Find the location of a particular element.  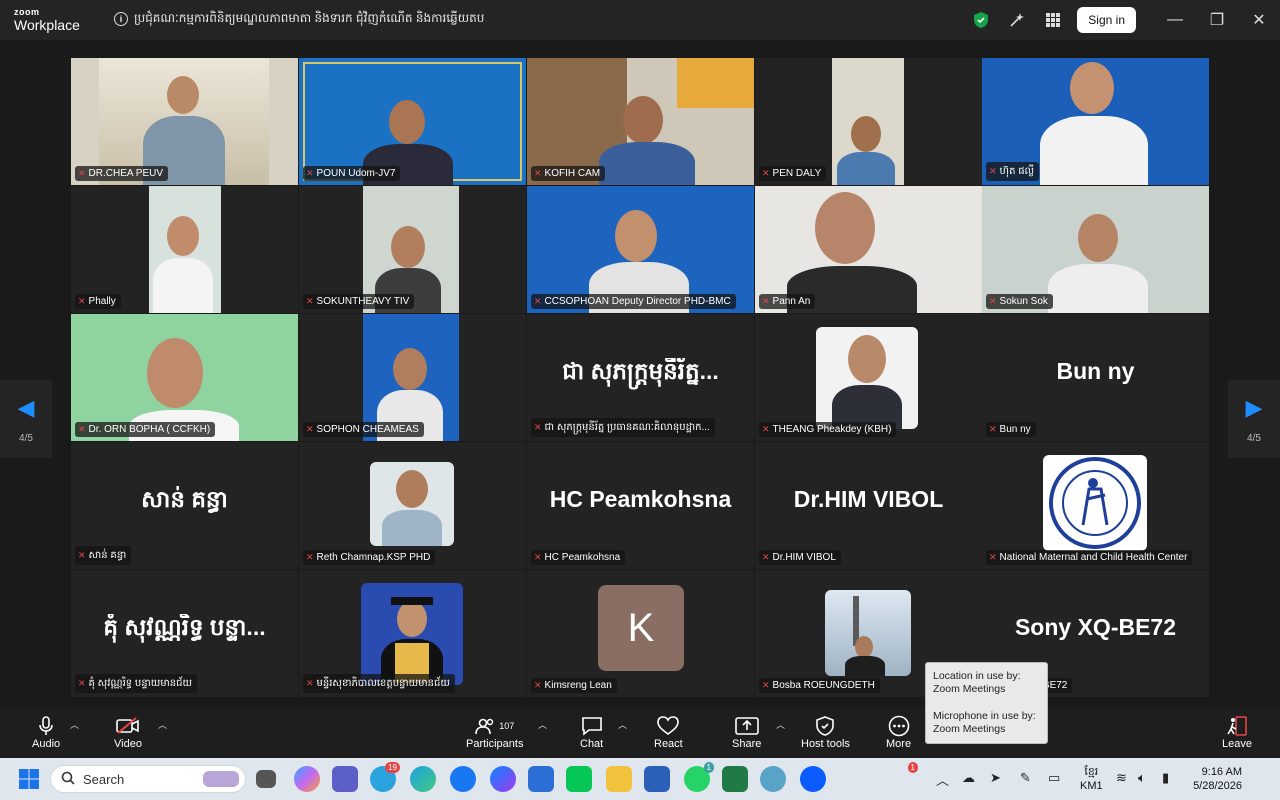

participant-tile: ✕ Pann An is located at coordinates (868, 249).